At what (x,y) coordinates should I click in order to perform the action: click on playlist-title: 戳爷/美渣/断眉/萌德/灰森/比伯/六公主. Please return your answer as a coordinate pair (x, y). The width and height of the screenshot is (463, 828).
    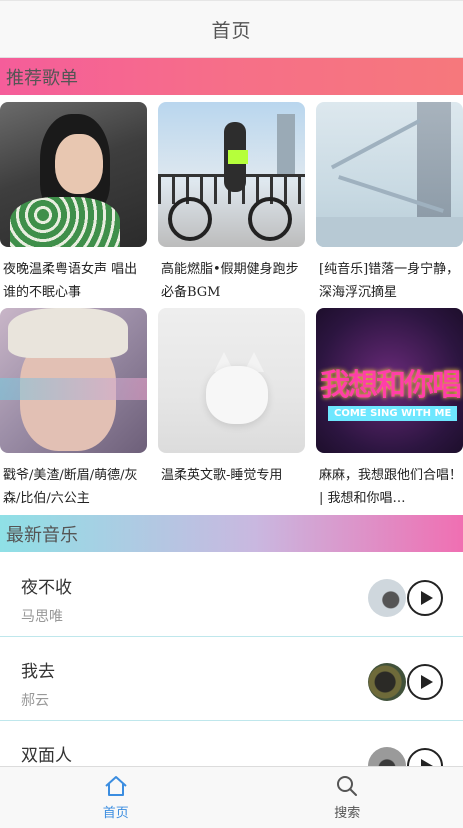
    Looking at the image, I should click on (73, 487).